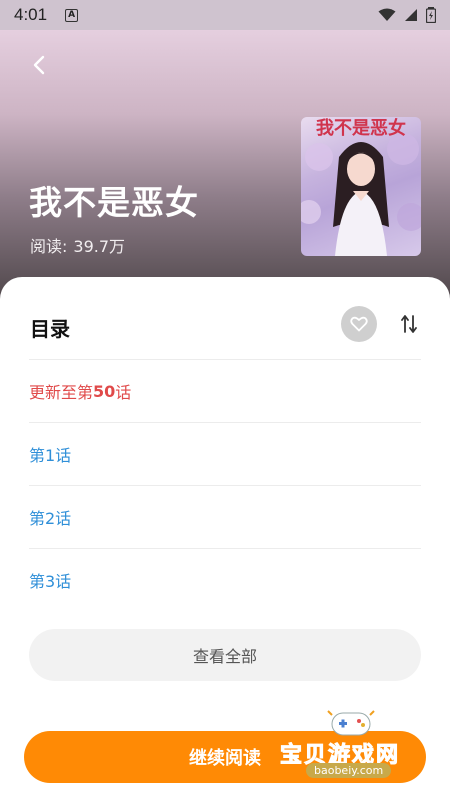  What do you see at coordinates (431, 15) in the screenshot?
I see `battery-icon` at bounding box center [431, 15].